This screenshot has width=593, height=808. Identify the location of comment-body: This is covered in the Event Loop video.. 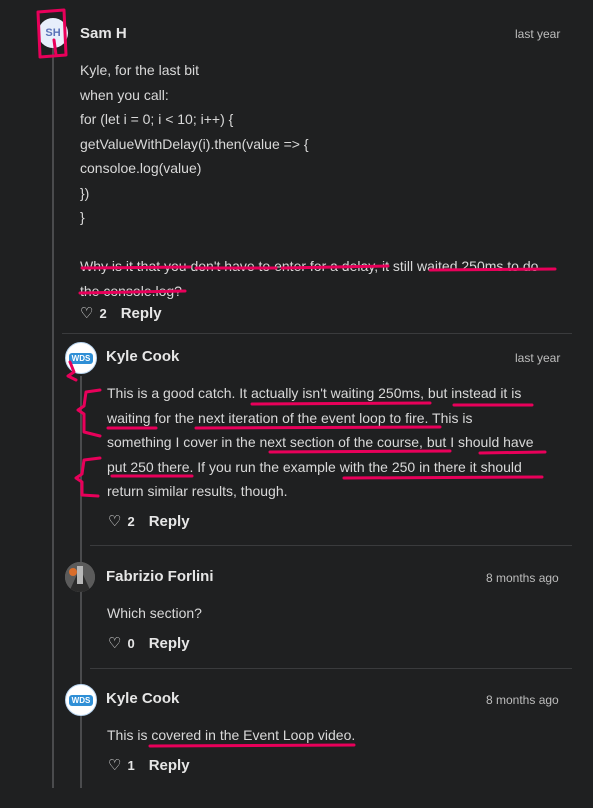
(342, 735).